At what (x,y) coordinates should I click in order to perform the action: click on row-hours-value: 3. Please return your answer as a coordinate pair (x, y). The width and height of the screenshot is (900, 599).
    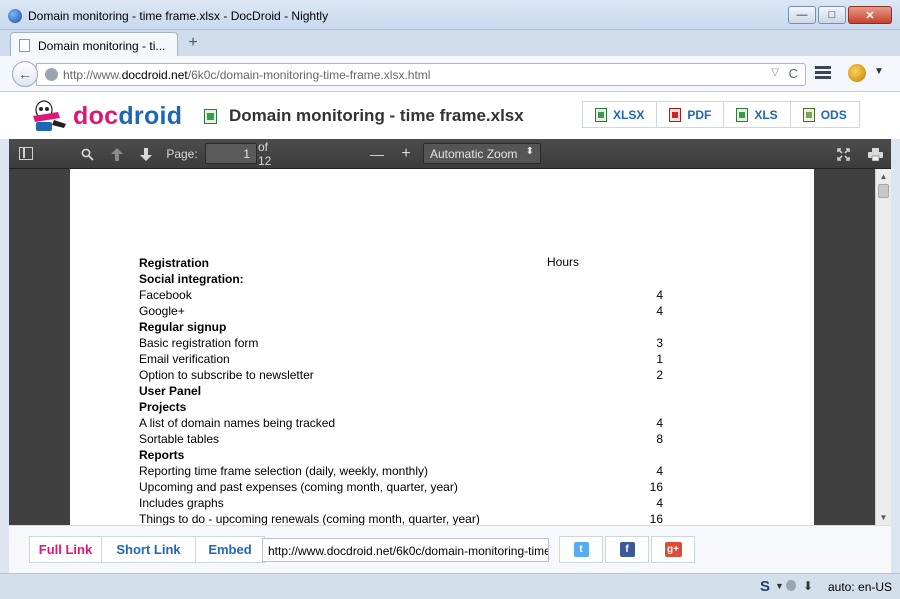
    Looking at the image, I should click on (659, 343).